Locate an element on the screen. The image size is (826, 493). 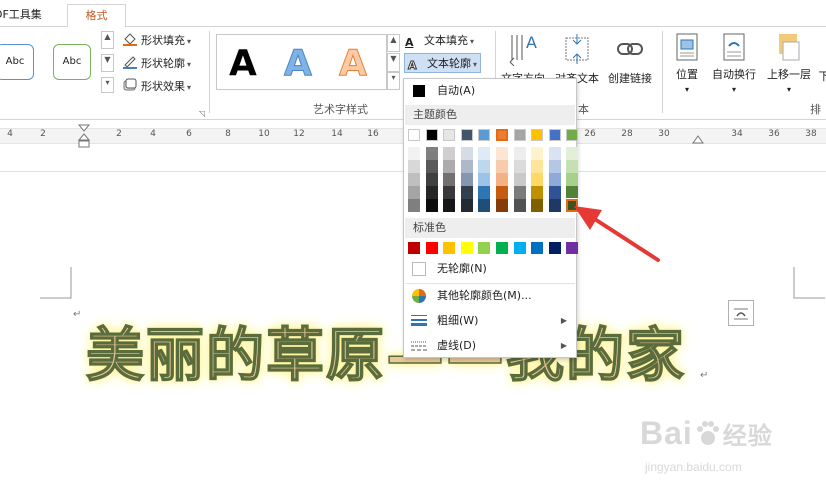
indent-marker is located at coordinates (84, 139).